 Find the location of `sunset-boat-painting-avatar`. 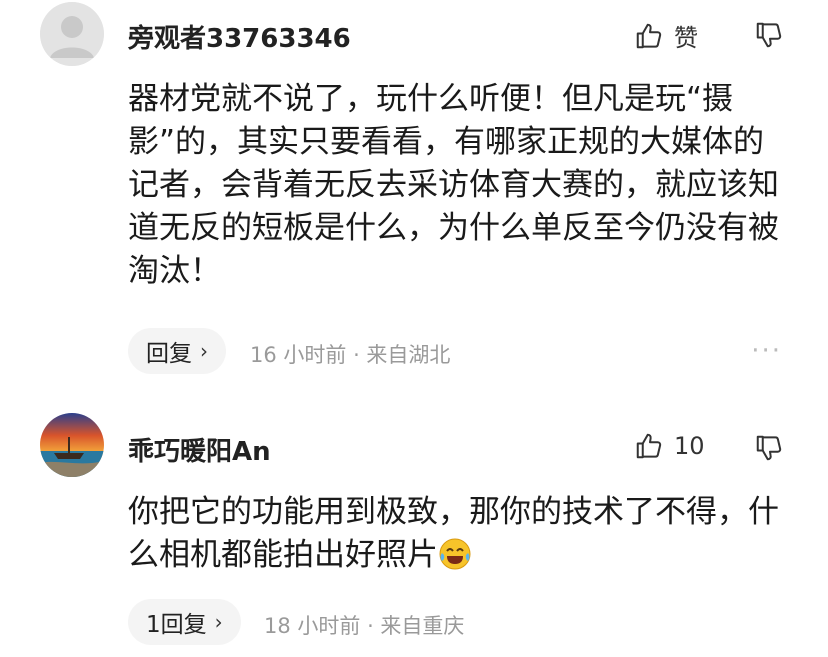

sunset-boat-painting-avatar is located at coordinates (72, 445).